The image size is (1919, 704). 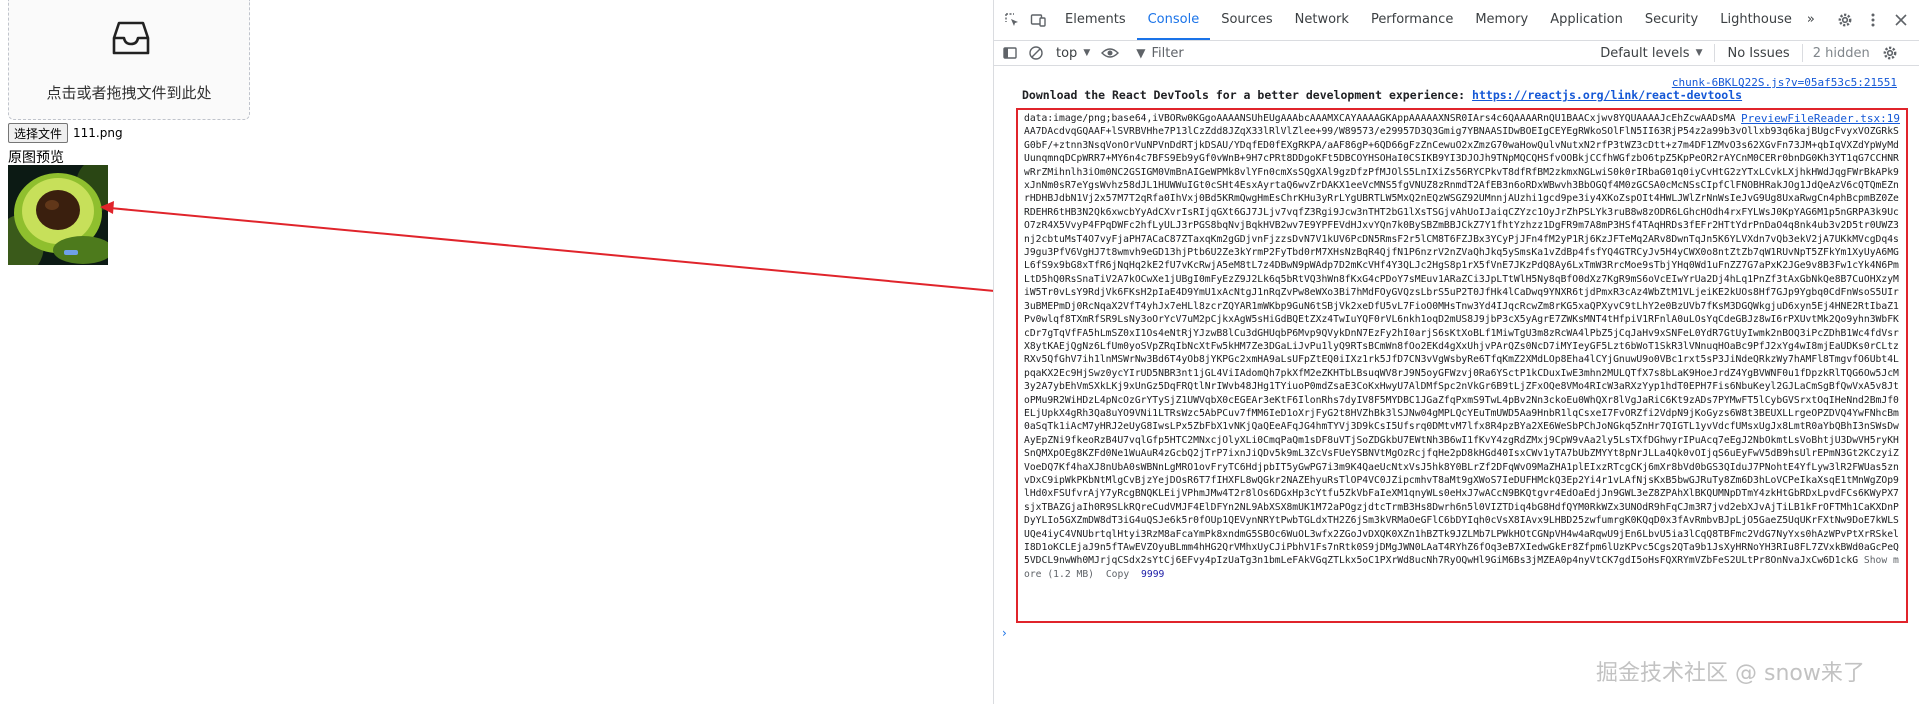 What do you see at coordinates (1845, 20) in the screenshot?
I see `settings-icon` at bounding box center [1845, 20].